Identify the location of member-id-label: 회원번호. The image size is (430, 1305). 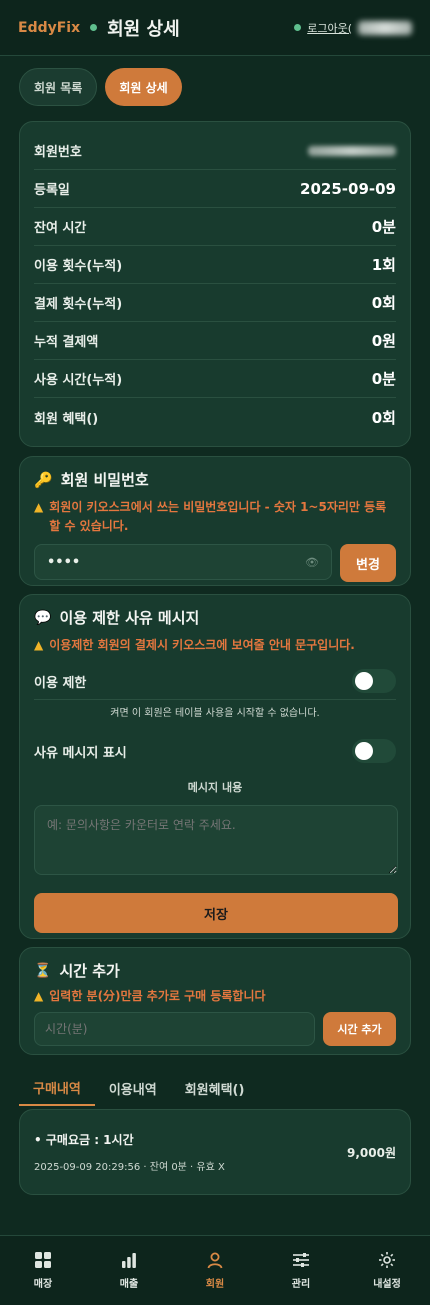
(58, 152).